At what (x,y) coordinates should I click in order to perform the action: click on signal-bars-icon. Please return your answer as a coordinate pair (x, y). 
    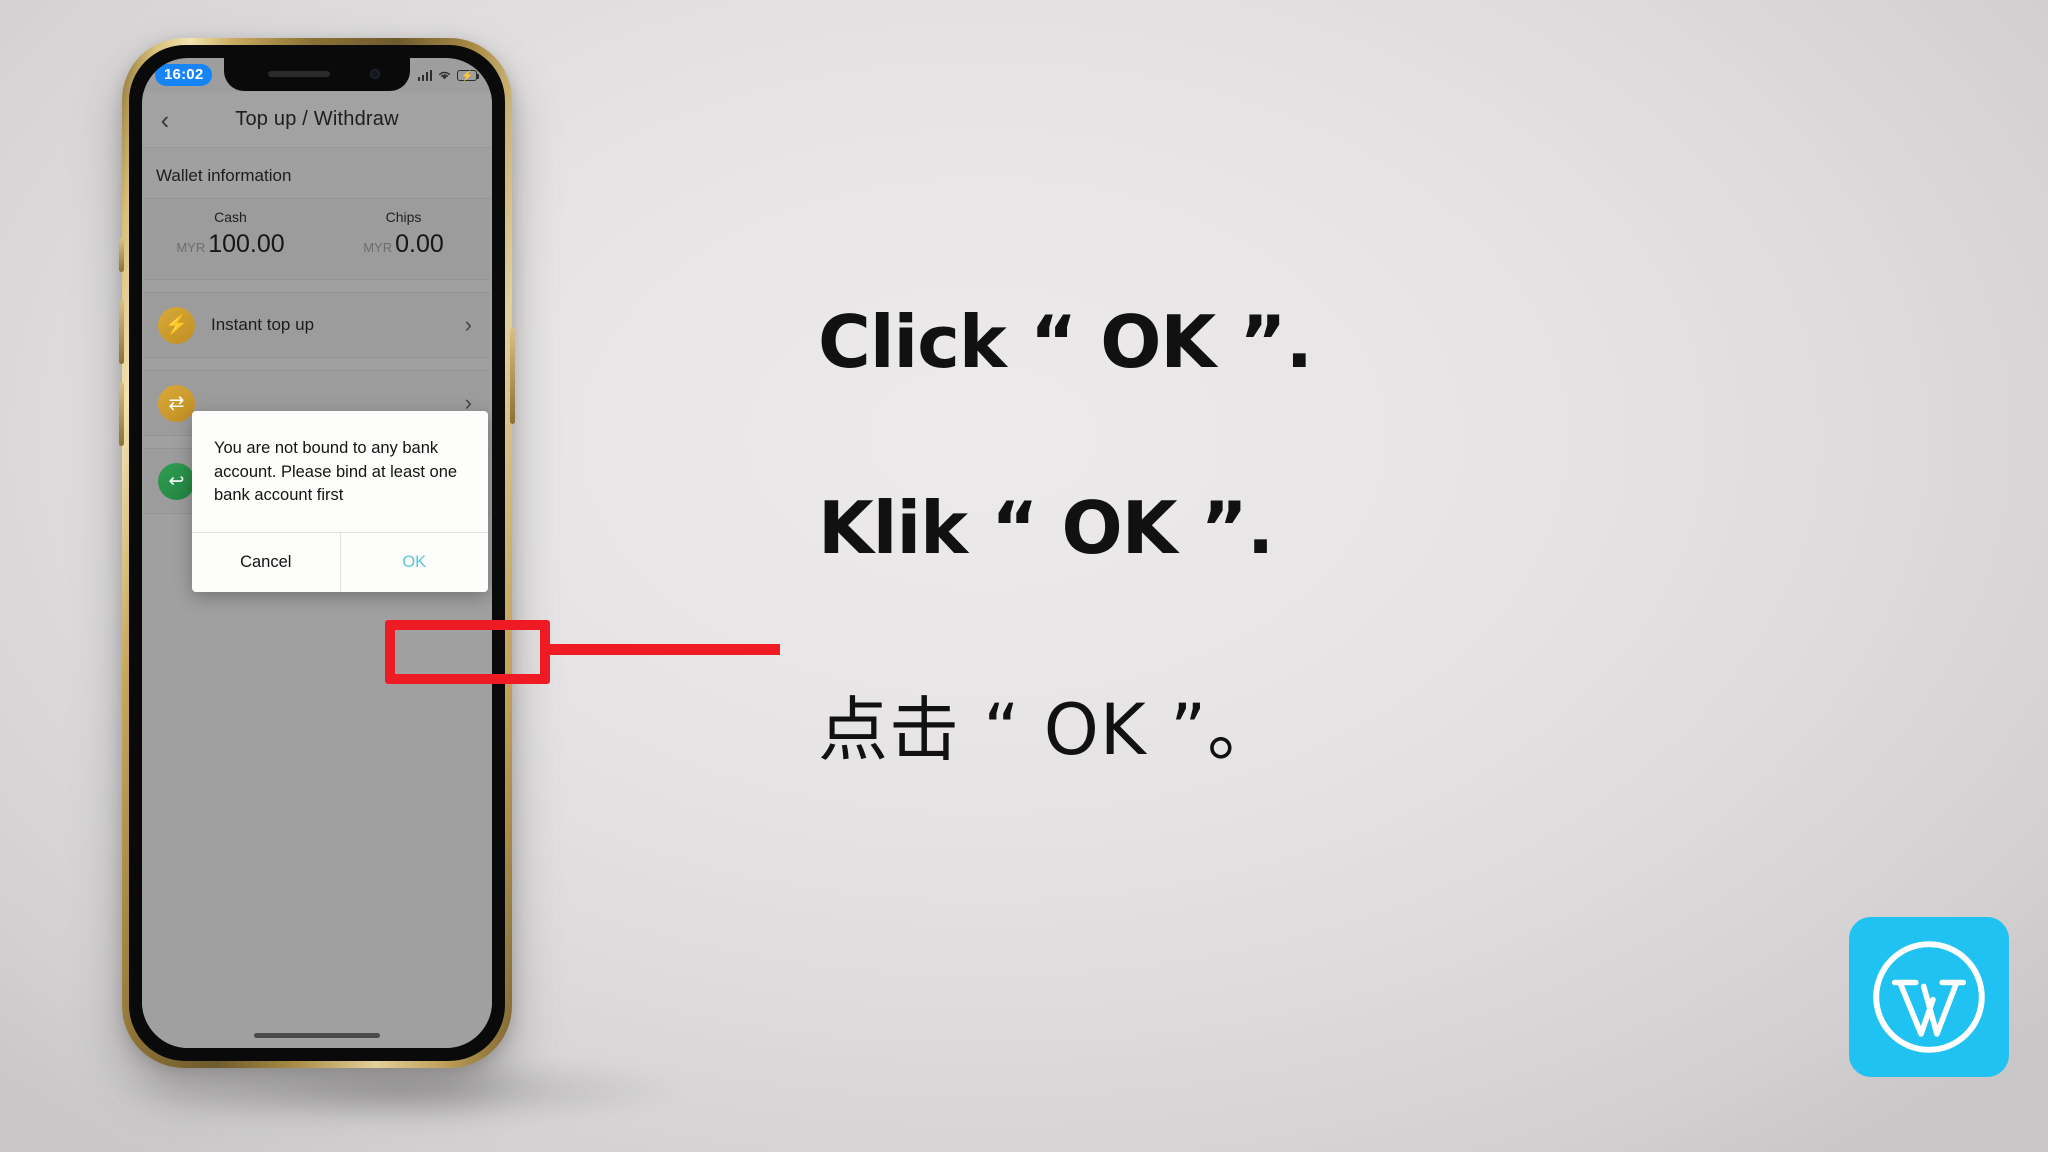
    Looking at the image, I should click on (424, 75).